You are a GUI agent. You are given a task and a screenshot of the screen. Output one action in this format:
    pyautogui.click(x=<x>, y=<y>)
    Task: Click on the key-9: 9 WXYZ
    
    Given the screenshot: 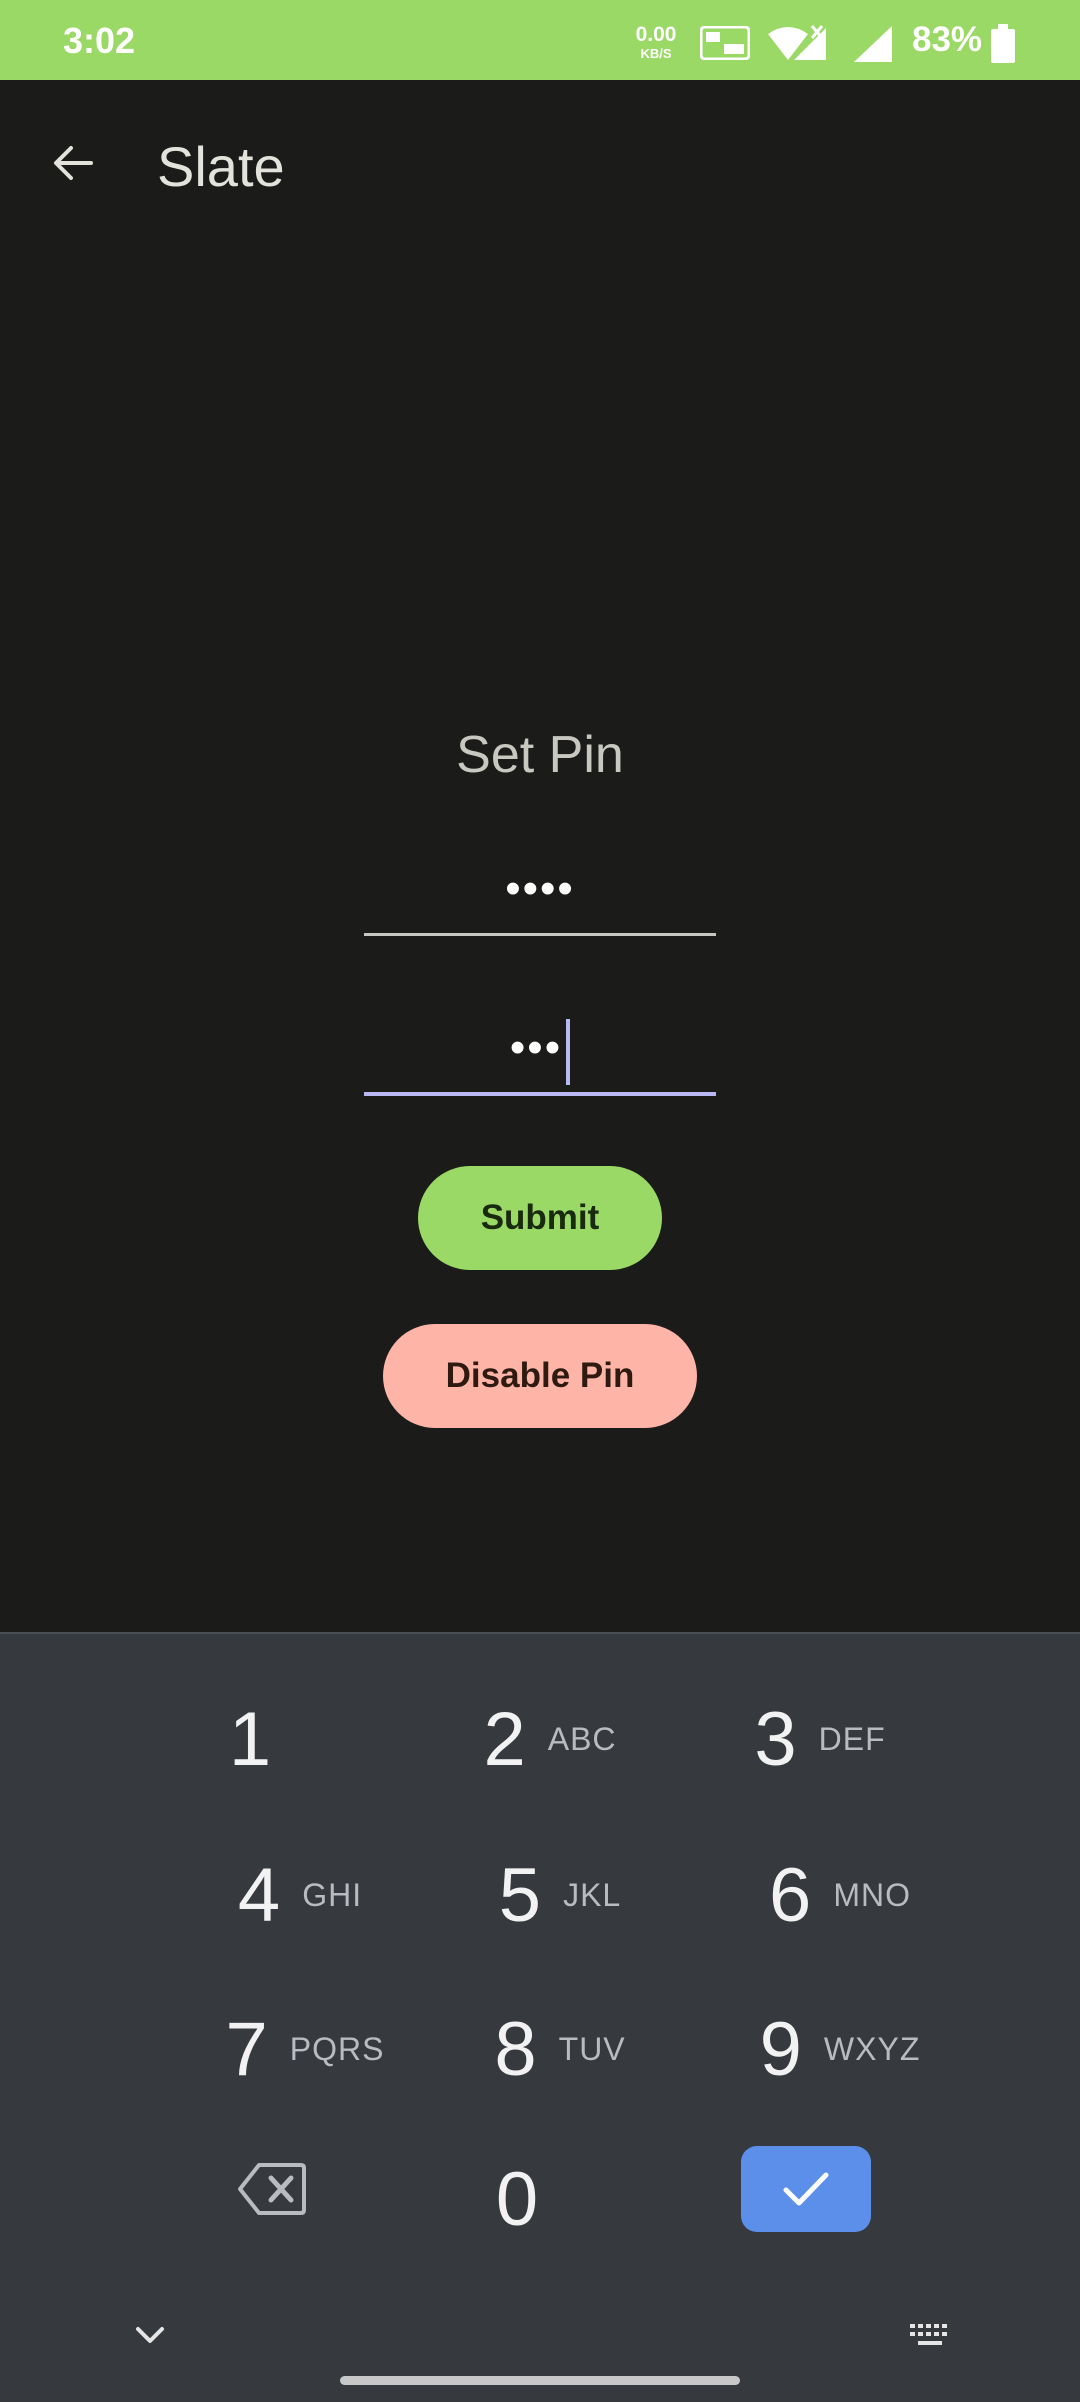 What is the action you would take?
    pyautogui.click(x=840, y=2049)
    